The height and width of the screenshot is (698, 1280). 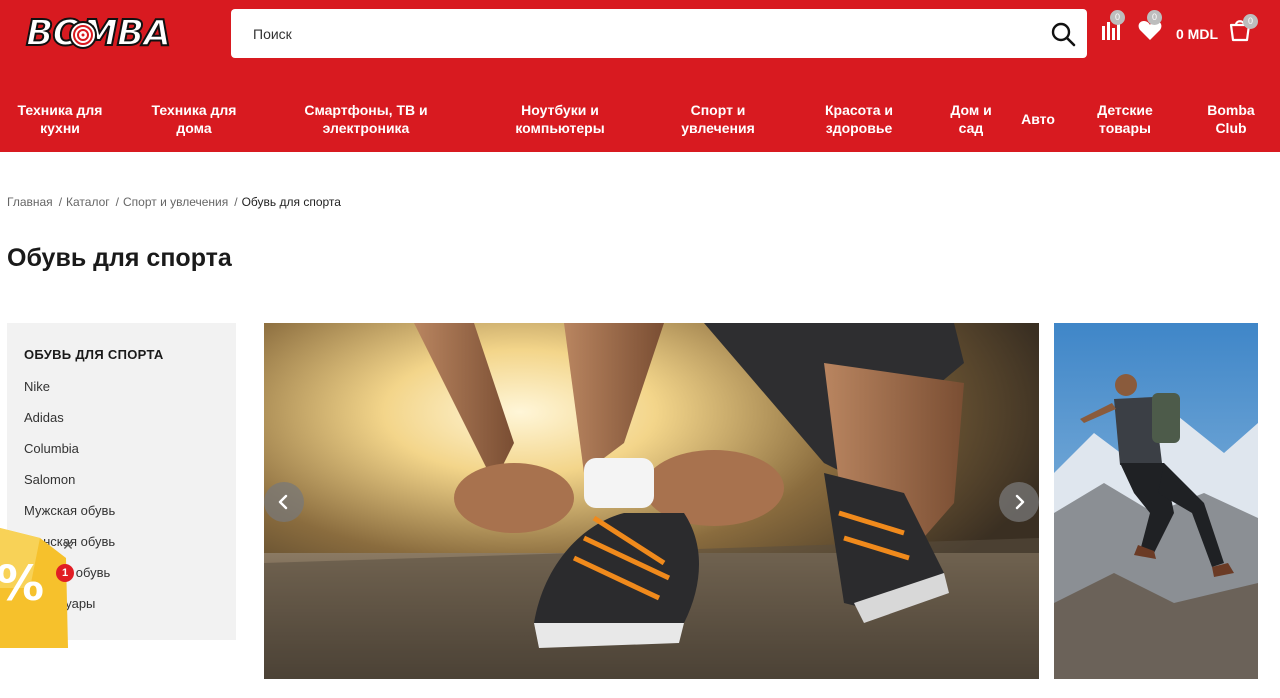 What do you see at coordinates (98, 33) in the screenshot?
I see `logo-text: BOMBA` at bounding box center [98, 33].